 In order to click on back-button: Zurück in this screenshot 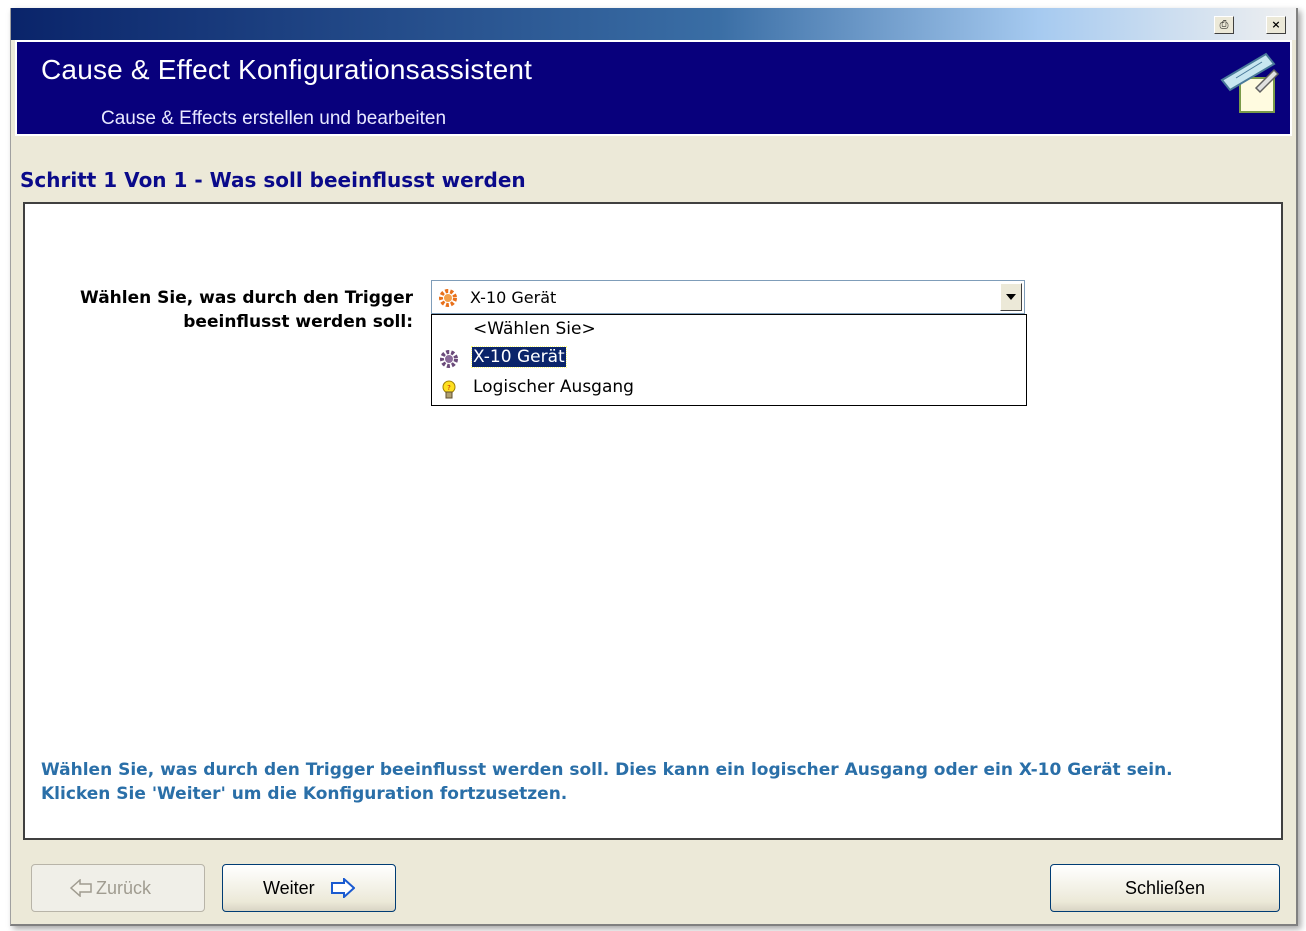, I will do `click(118, 888)`.